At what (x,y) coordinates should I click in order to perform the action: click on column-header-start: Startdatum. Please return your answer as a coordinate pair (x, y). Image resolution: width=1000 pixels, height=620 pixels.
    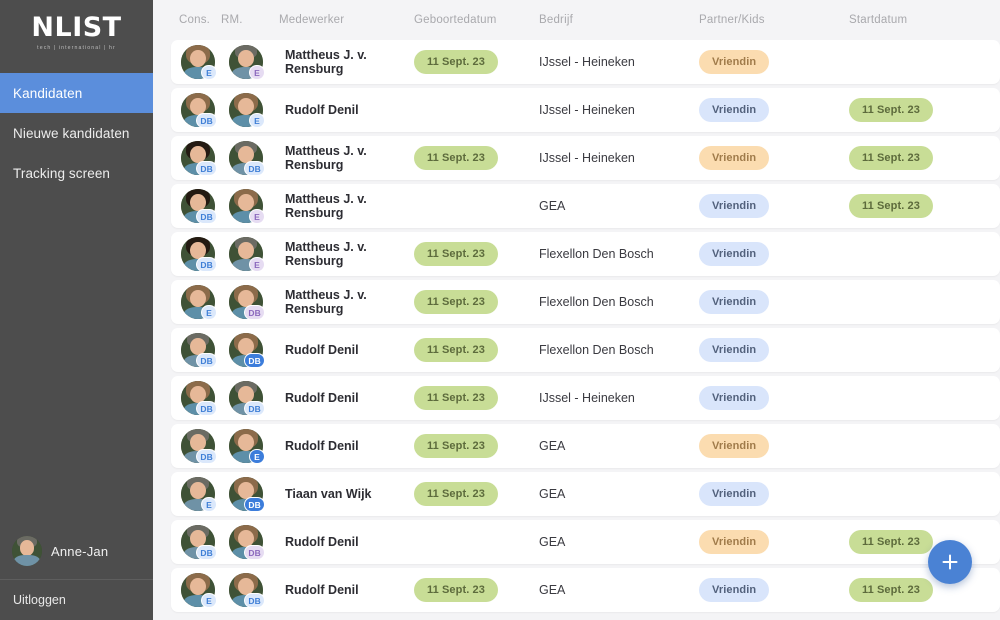
    Looking at the image, I should click on (924, 20).